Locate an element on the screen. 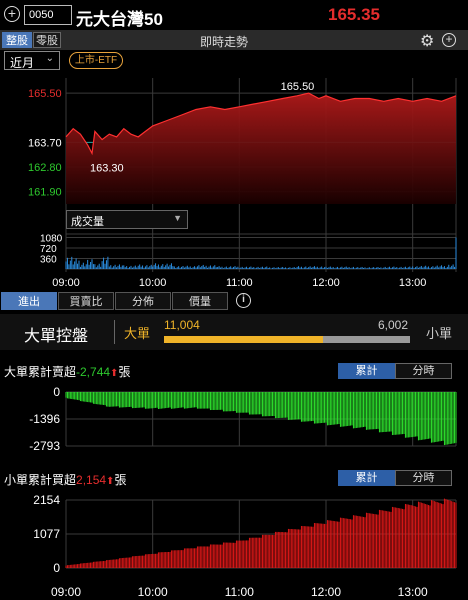 The height and width of the screenshot is (600, 468). tab-buy-sell-ratio: 買賣比 is located at coordinates (86, 301).